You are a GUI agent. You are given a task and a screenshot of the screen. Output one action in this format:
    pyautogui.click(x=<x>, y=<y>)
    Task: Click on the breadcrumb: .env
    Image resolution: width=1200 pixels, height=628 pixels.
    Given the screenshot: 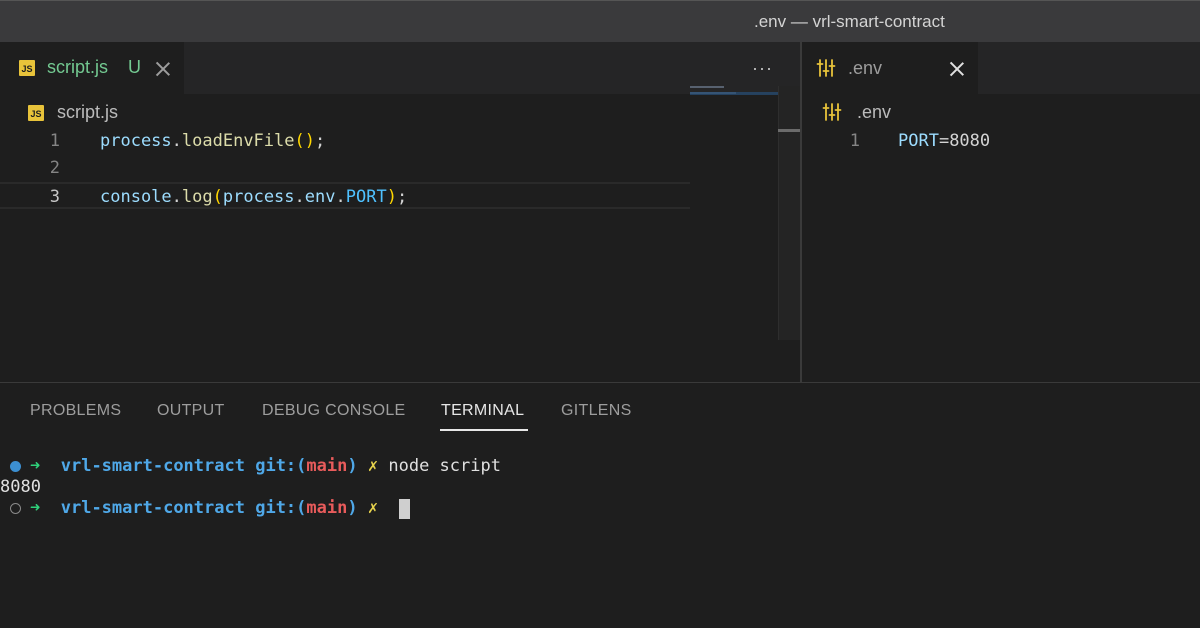 What is the action you would take?
    pyautogui.click(x=1001, y=111)
    